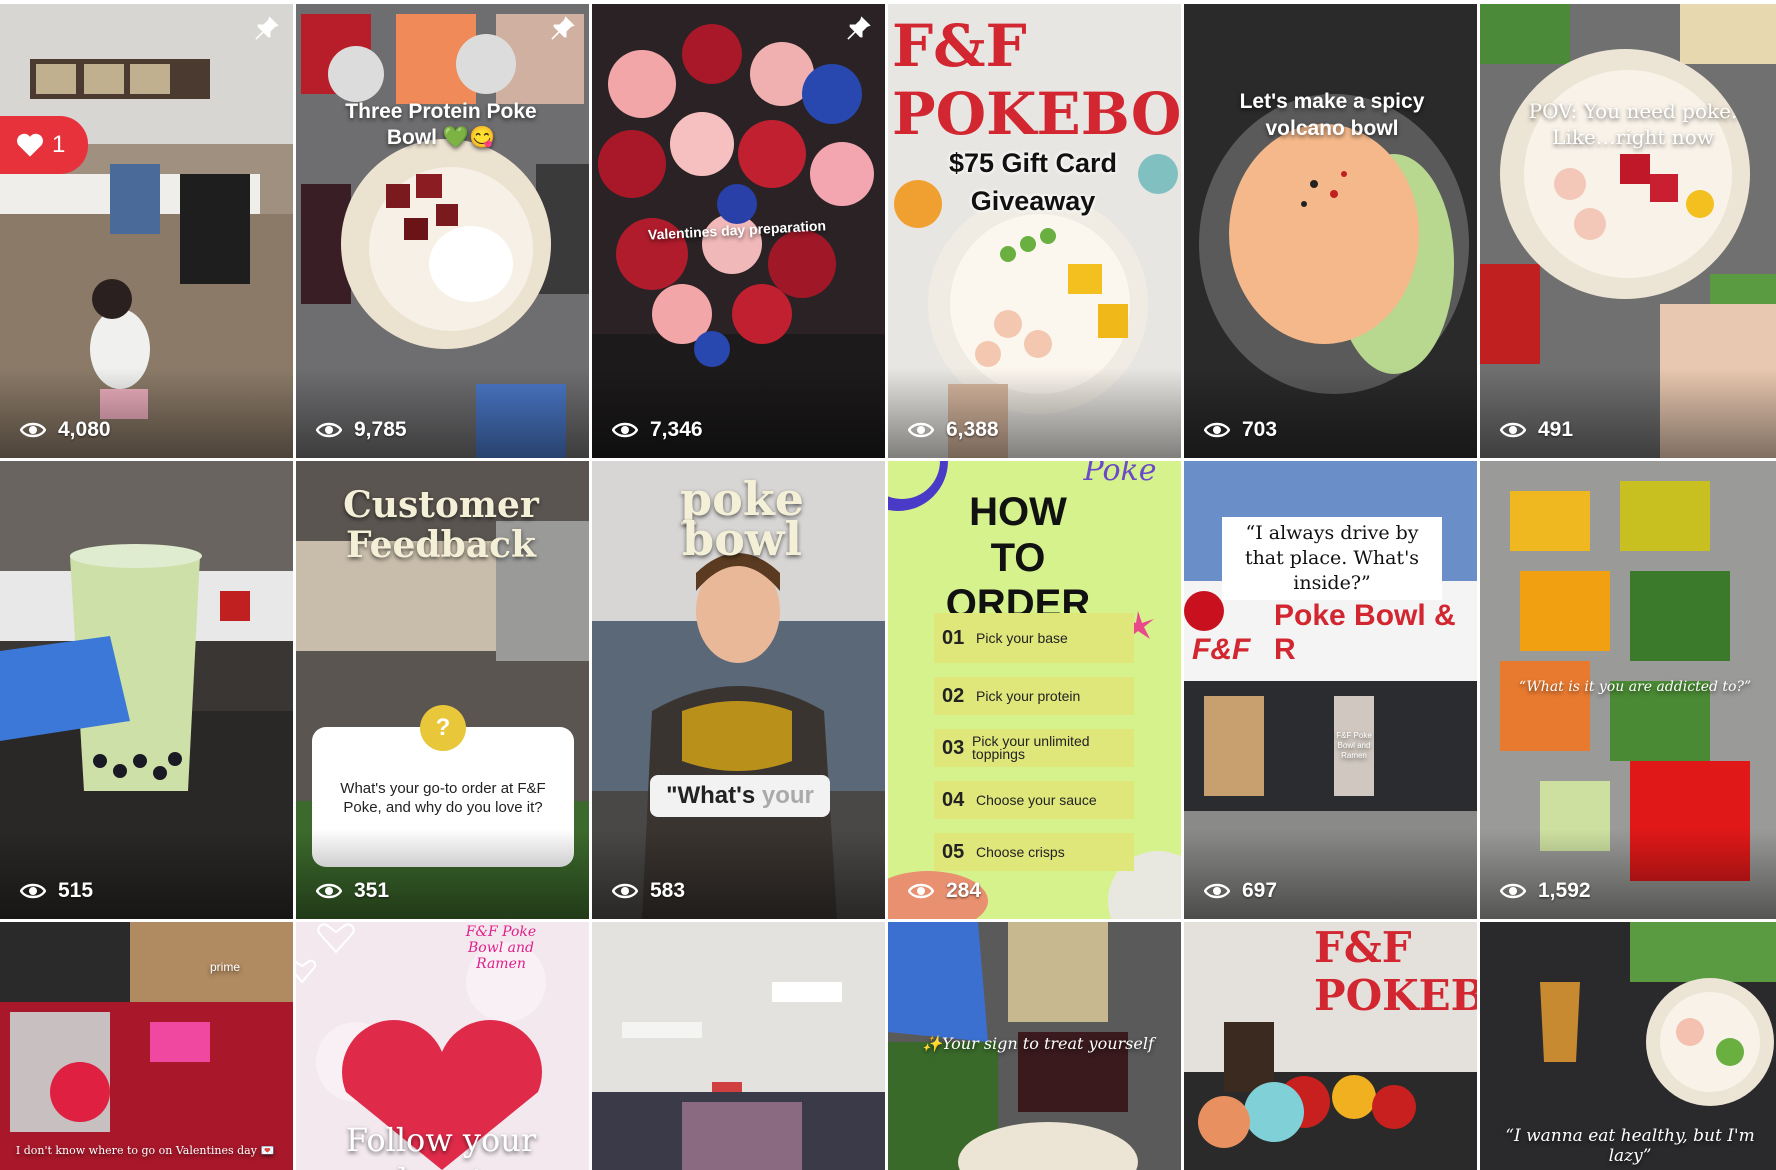  Describe the element at coordinates (648, 891) in the screenshot. I see `view-count: 583` at that location.